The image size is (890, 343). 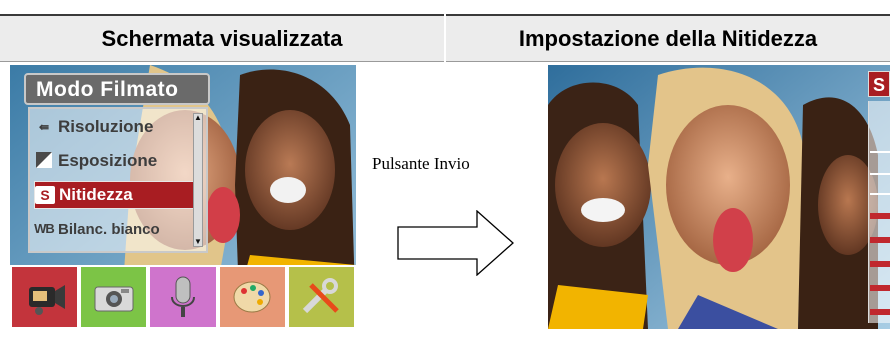 What do you see at coordinates (198, 180) in the screenshot?
I see `menu-scrollbar: ▲ ▼` at bounding box center [198, 180].